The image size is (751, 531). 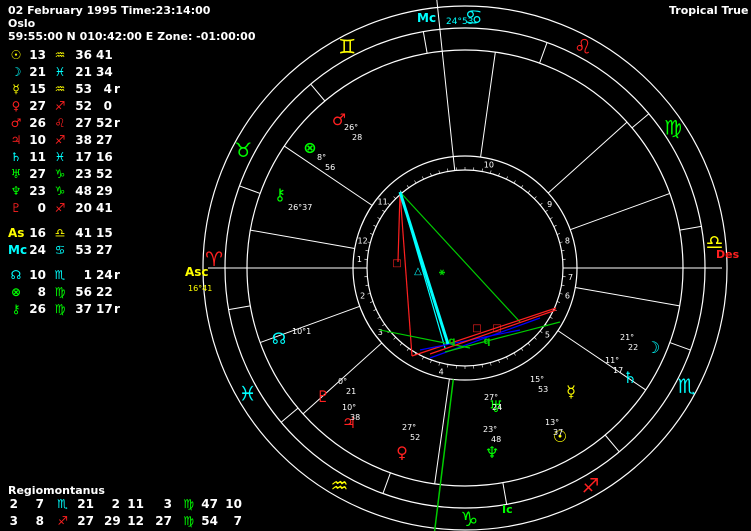 I want to click on house-number-label: 8, so click(x=567, y=241).